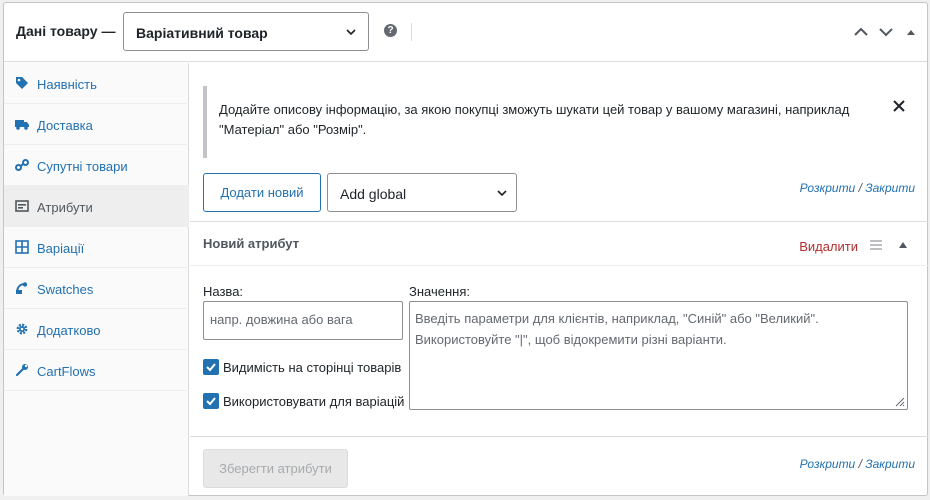 This screenshot has width=930, height=500. Describe the element at coordinates (22, 83) in the screenshot. I see `tag-icon` at that location.